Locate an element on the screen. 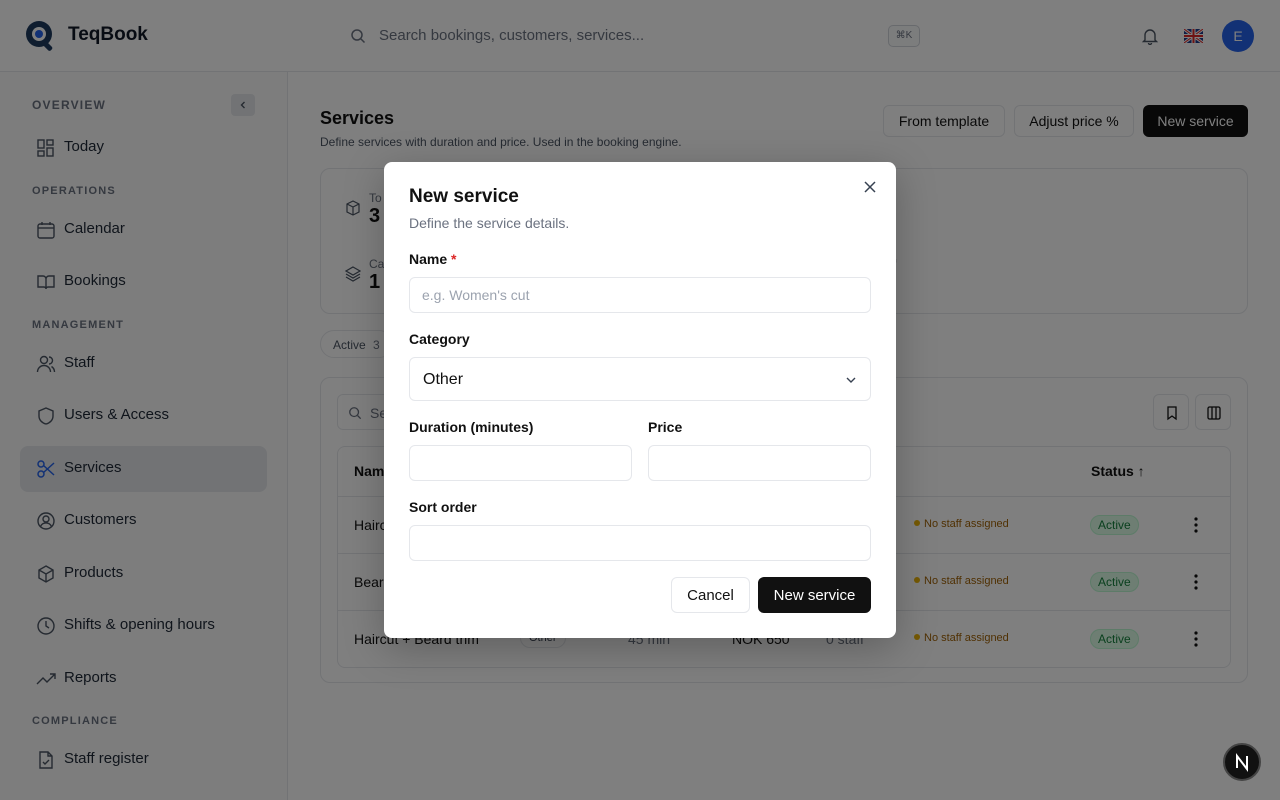  submit-new-service-button: New service is located at coordinates (814, 595).